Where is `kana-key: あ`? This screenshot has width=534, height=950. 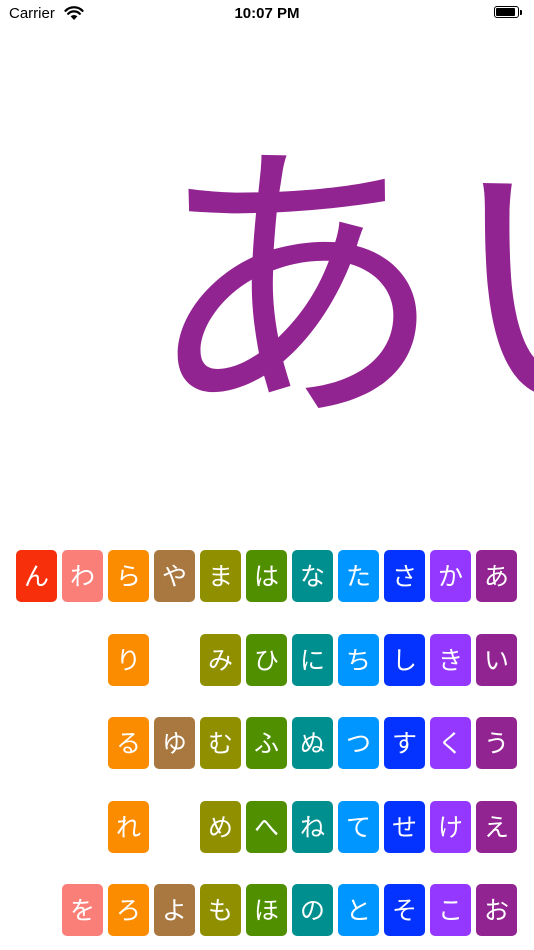 kana-key: あ is located at coordinates (496, 576).